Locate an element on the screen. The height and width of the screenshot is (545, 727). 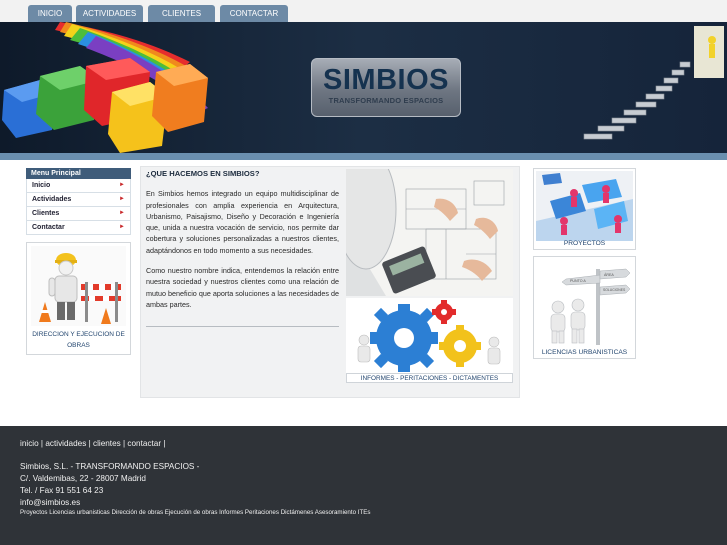
menu-item-label: Inicio is located at coordinates (41, 185).